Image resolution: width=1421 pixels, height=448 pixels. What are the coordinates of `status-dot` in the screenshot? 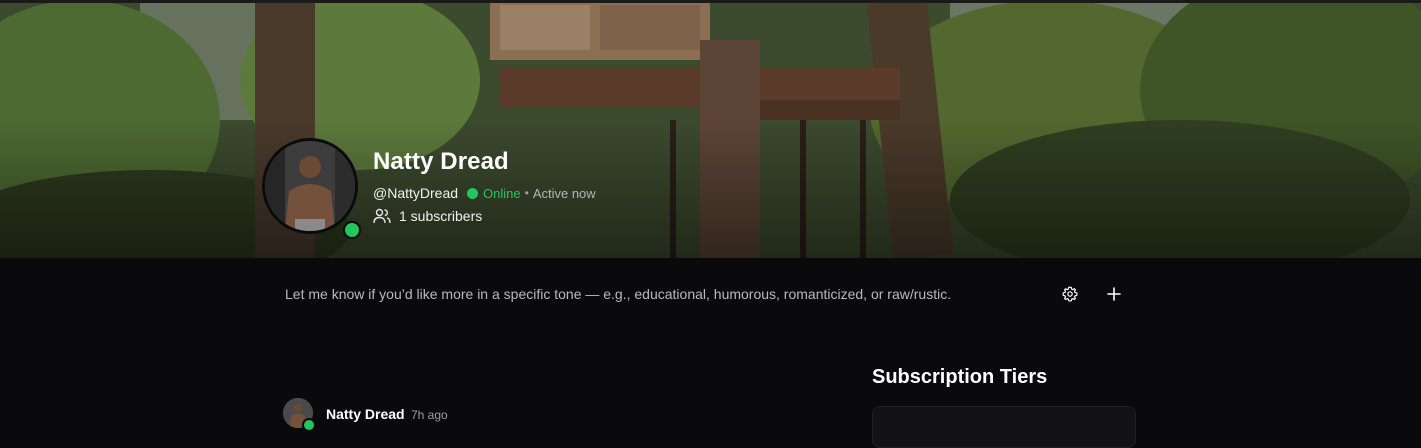 It's located at (473, 193).